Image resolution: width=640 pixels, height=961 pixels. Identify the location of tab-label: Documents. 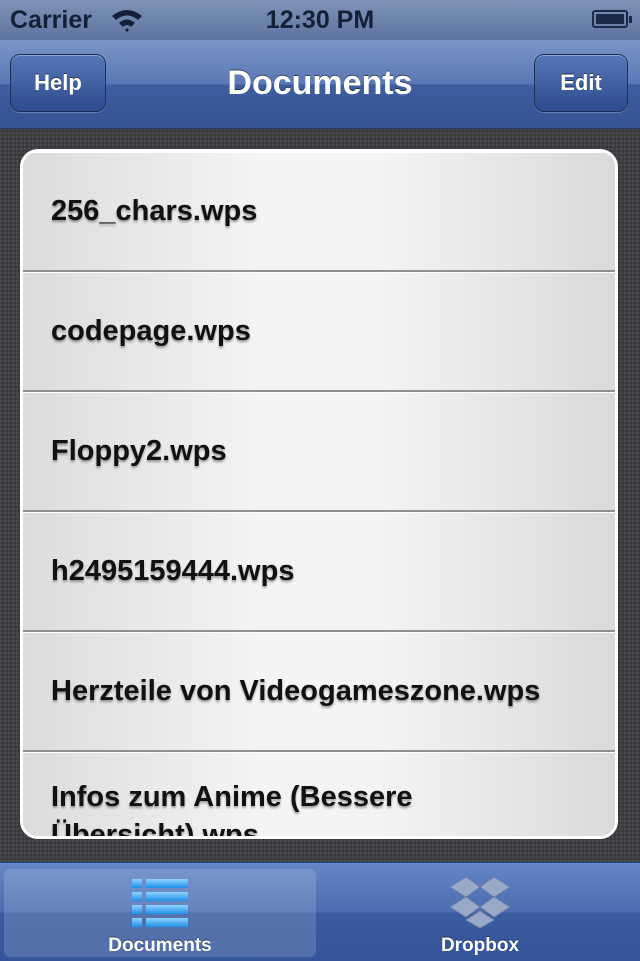
(160, 945).